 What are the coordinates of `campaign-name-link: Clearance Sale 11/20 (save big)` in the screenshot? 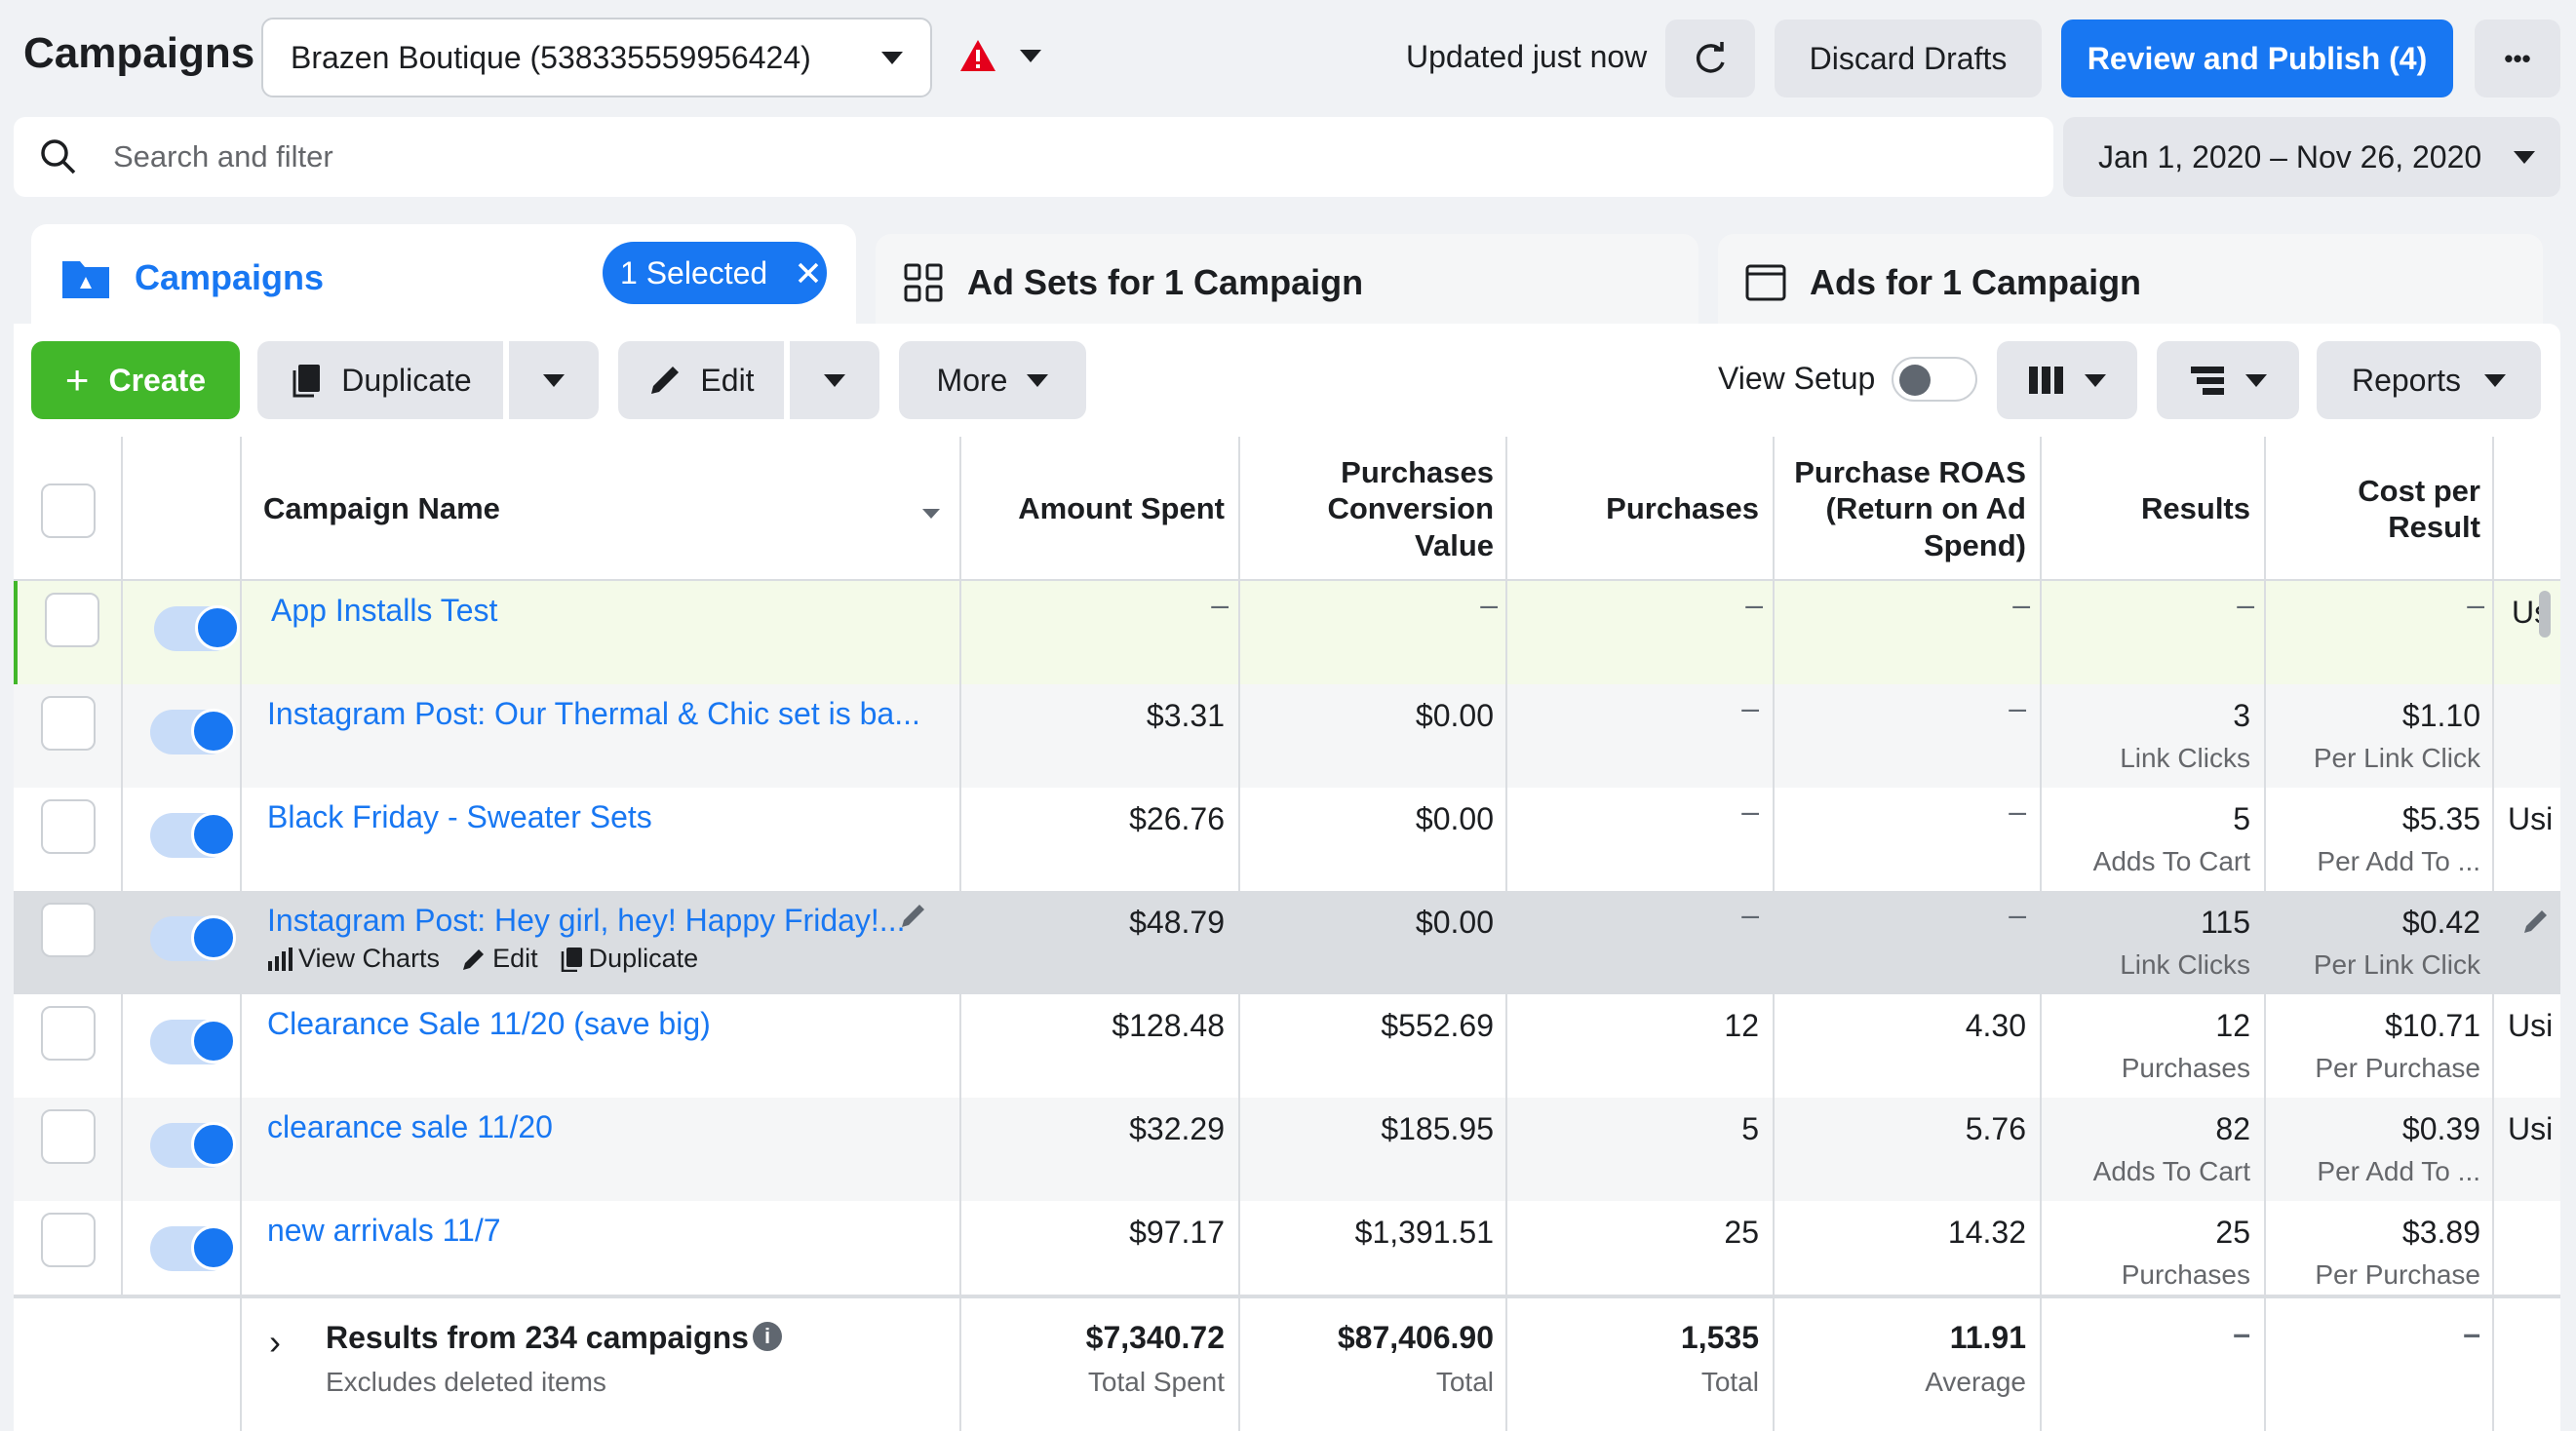 It's located at (489, 1024).